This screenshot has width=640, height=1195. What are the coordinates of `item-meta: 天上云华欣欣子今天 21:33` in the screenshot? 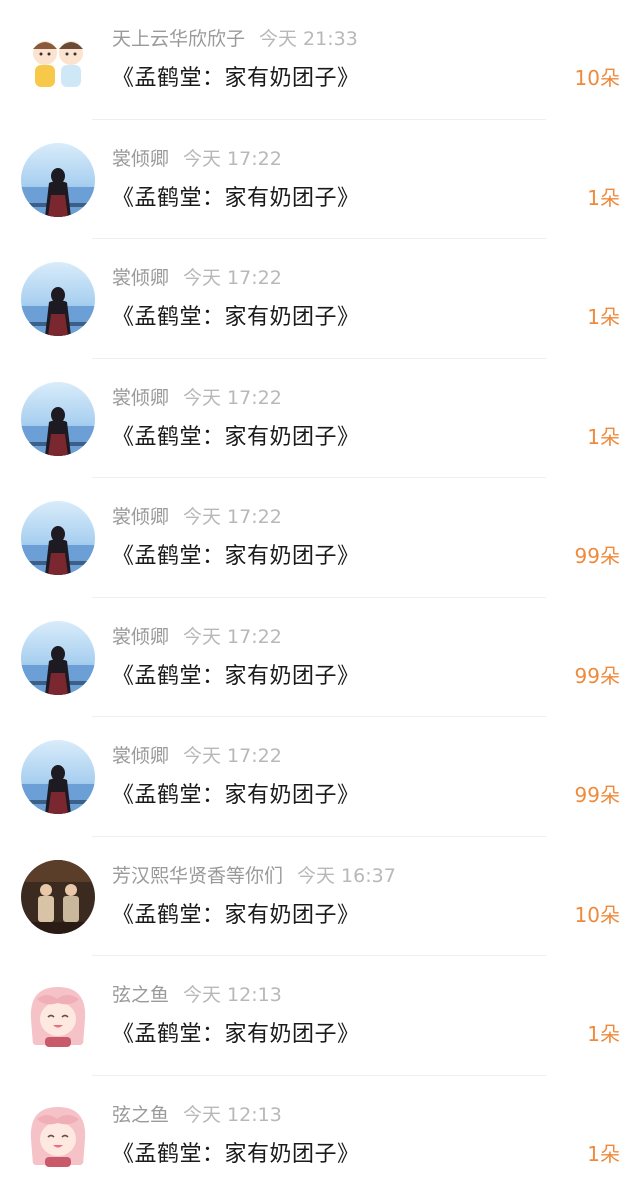 It's located at (235, 37).